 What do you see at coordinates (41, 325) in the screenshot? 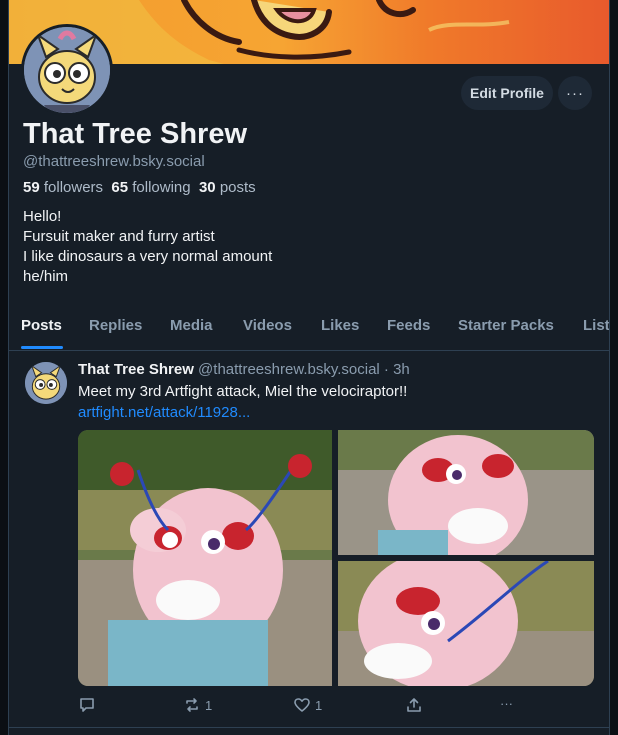
I see `tab-posts: Posts` at bounding box center [41, 325].